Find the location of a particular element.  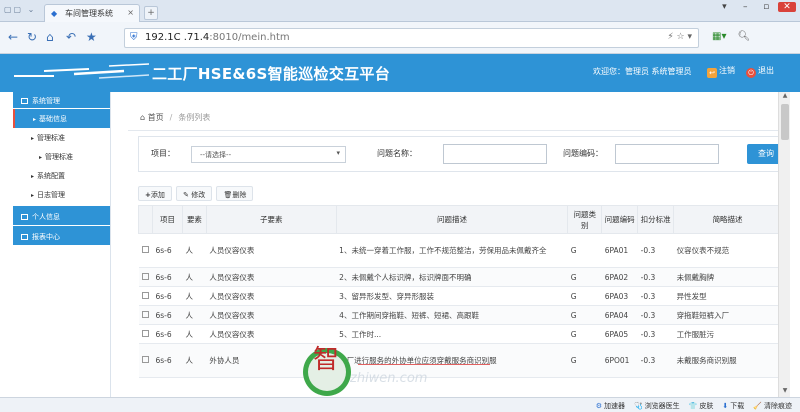

vertical-scrollbar: ▲ ▼ is located at coordinates (784, 244).